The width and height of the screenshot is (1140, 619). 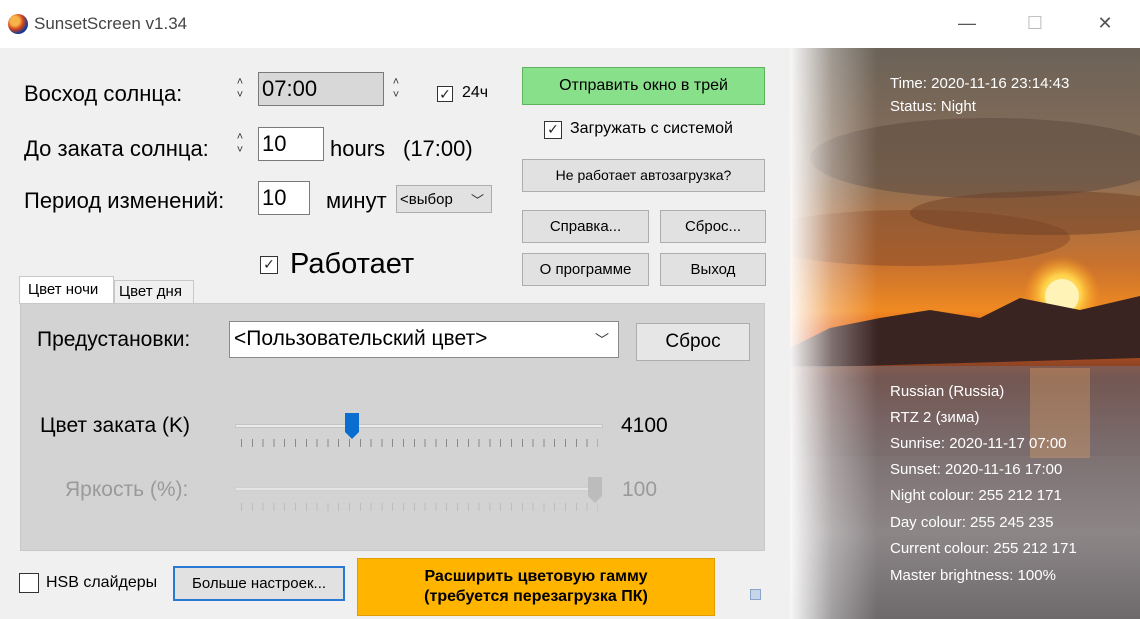 I want to click on info-status: Status: Night, so click(x=933, y=106).